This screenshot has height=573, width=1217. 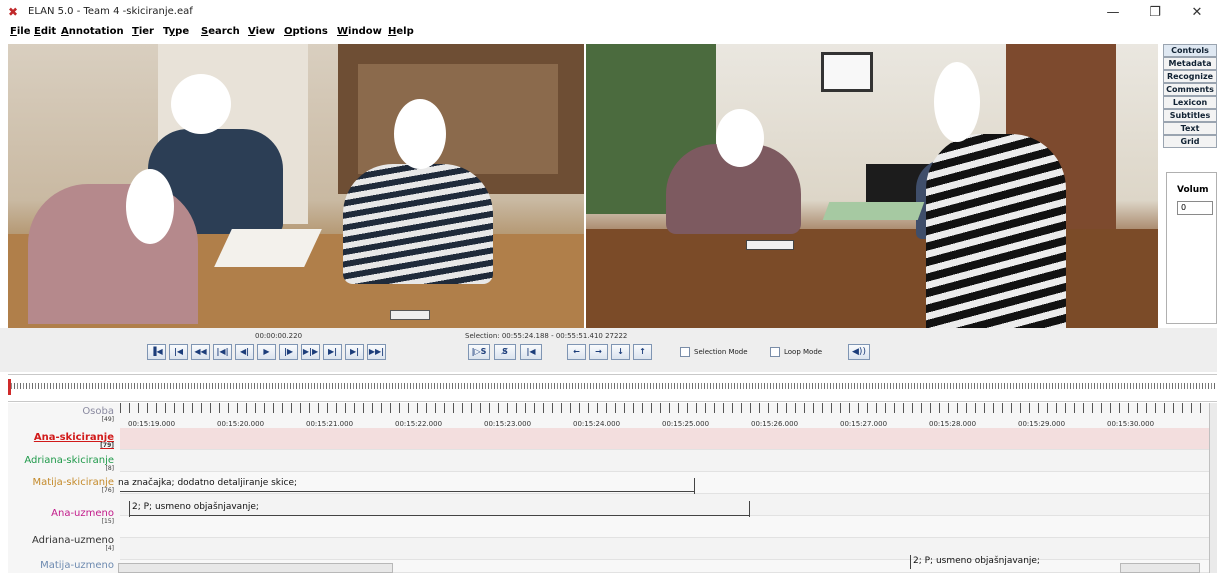 What do you see at coordinates (63, 485) in the screenshot?
I see `tier-name-matija-skiciranje: Matija-skiciranje [76]` at bounding box center [63, 485].